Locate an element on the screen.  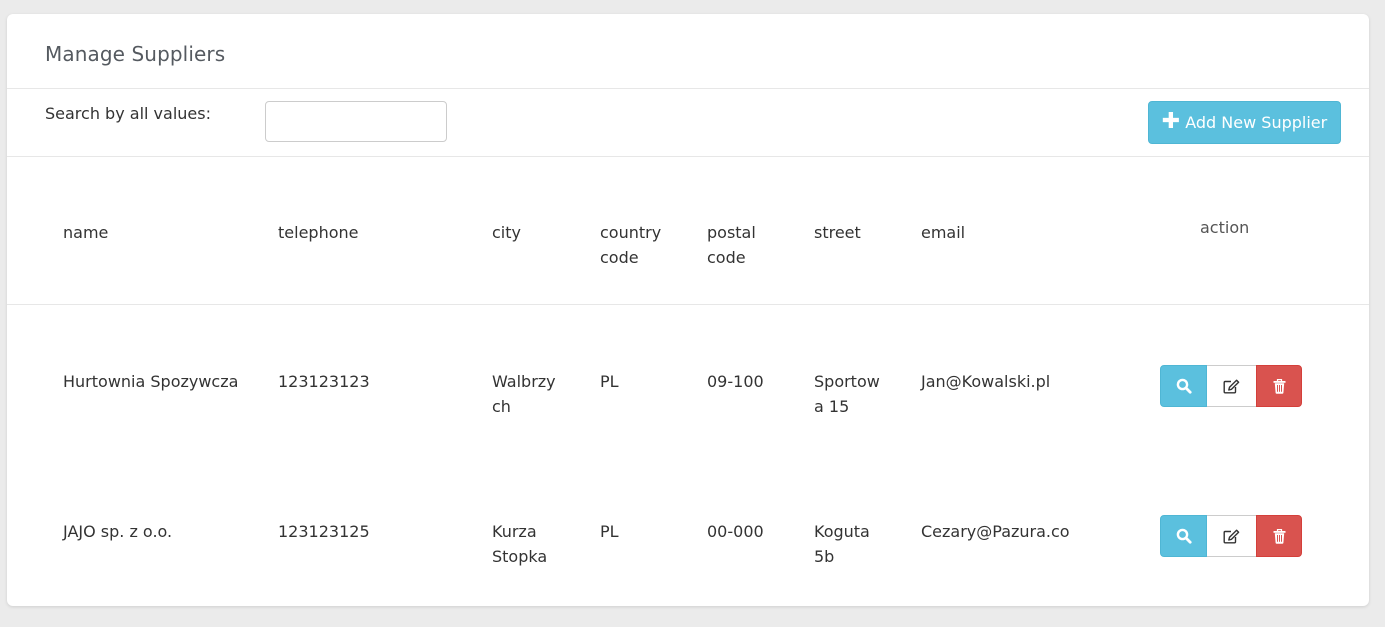
cell-name: Hurtownia Spozywcza is located at coordinates (151, 381).